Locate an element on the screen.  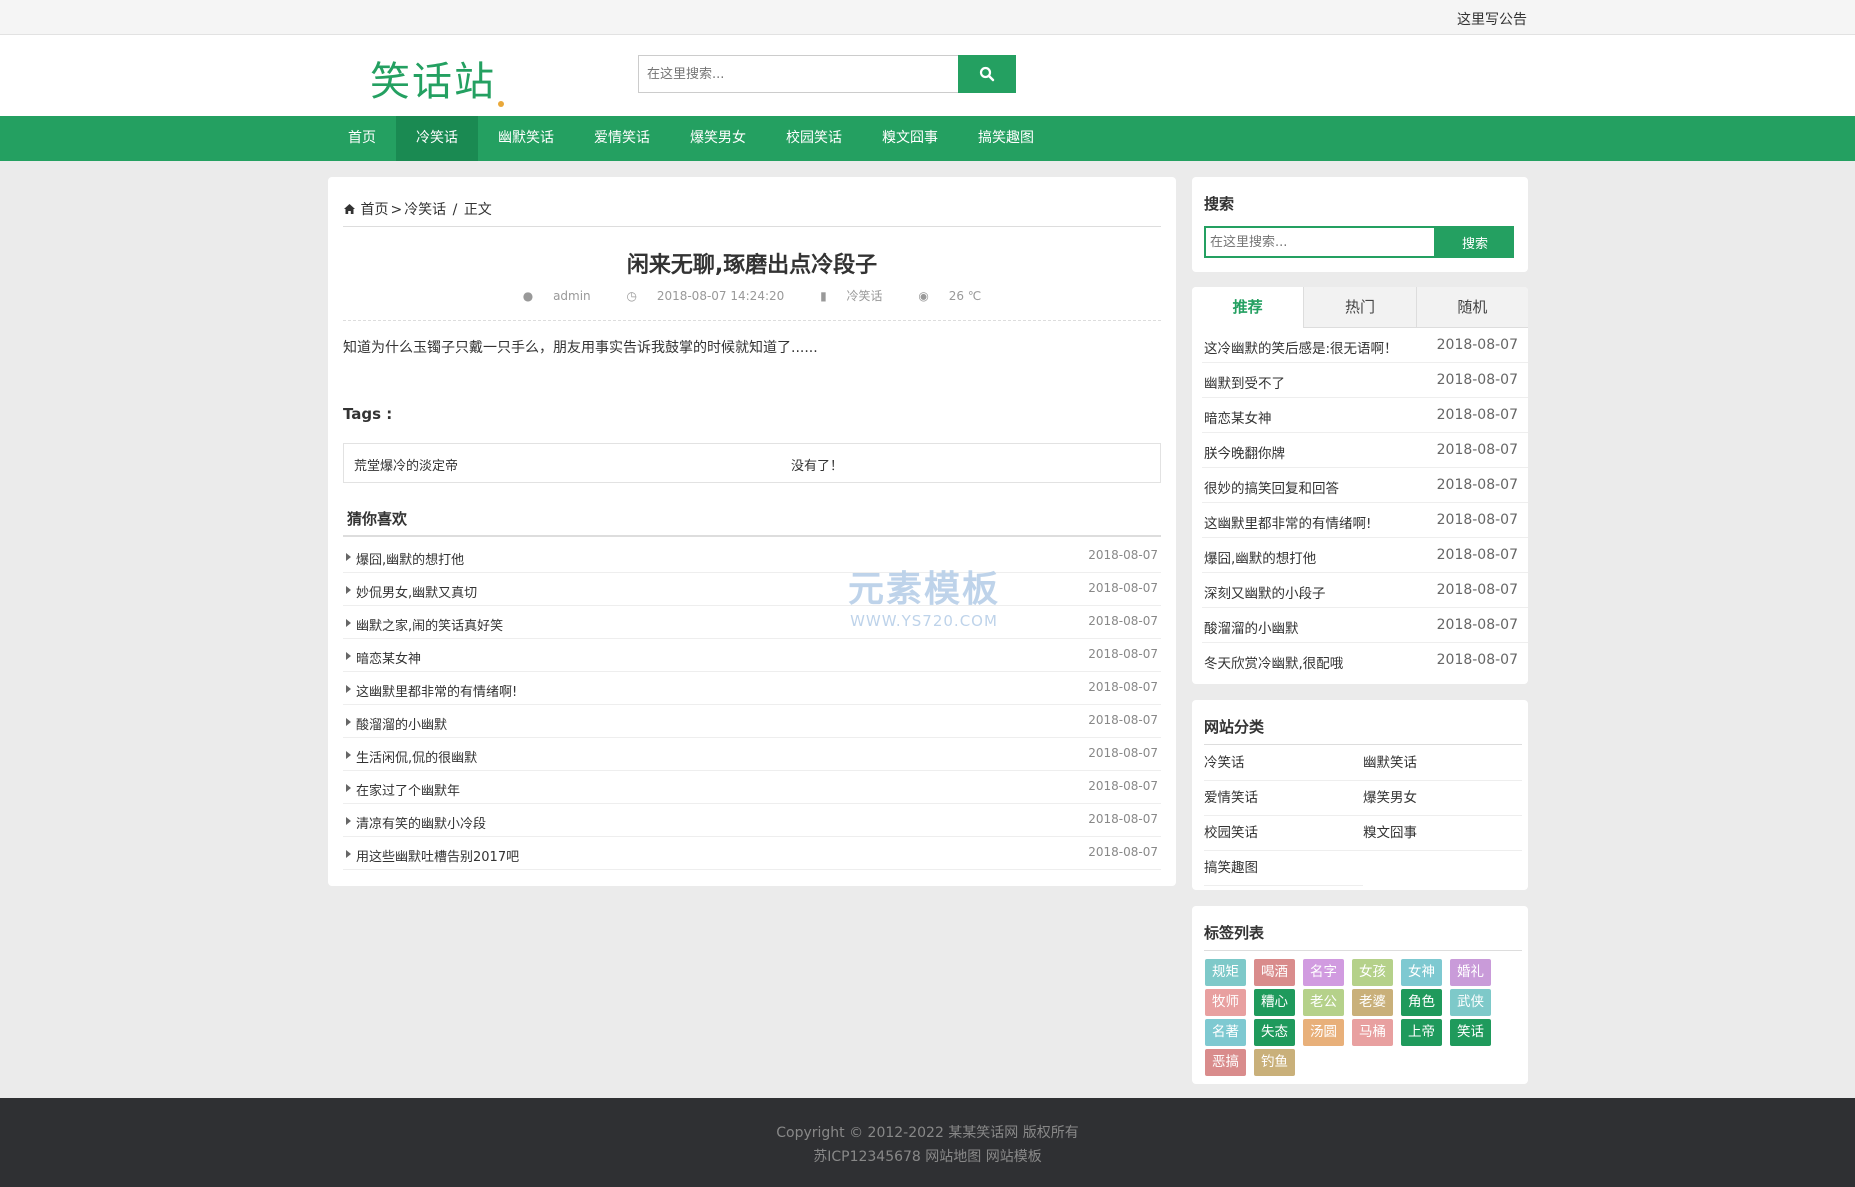
tag-badge: 名字 is located at coordinates (1323, 972).